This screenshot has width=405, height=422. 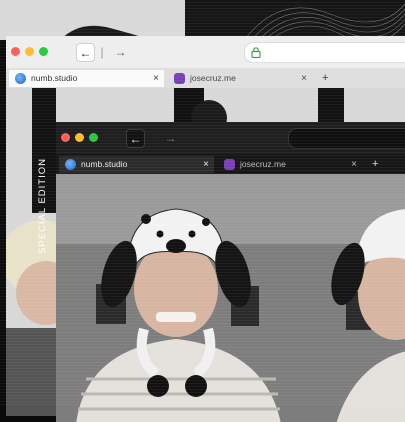 I want to click on background-grey-panel, so click(x=92, y=20).